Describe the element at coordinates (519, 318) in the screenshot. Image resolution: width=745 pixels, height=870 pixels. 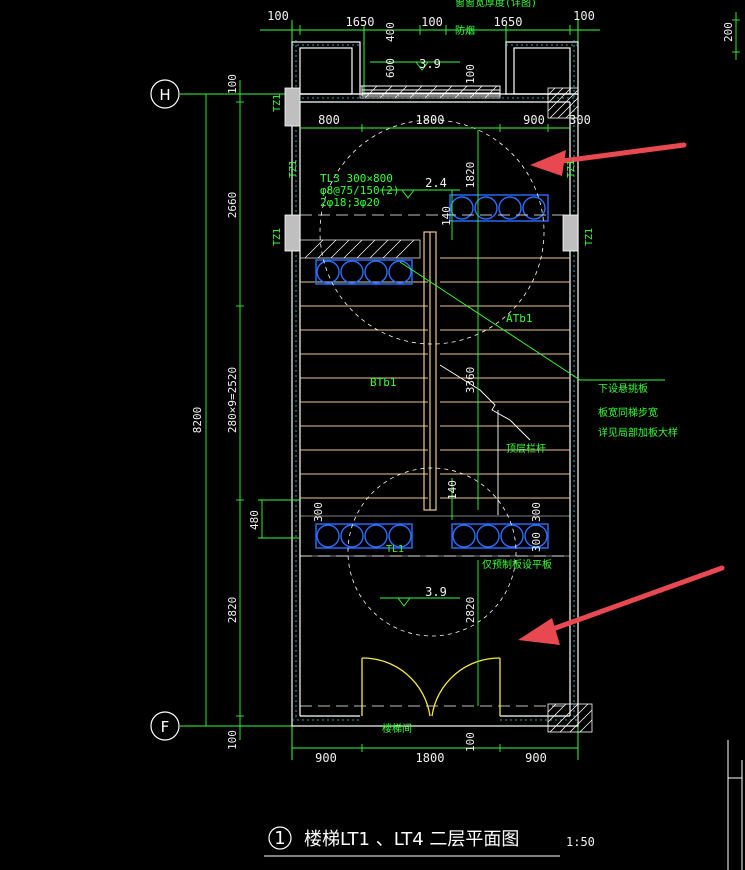
I see `label-atb1: ATb1` at that location.